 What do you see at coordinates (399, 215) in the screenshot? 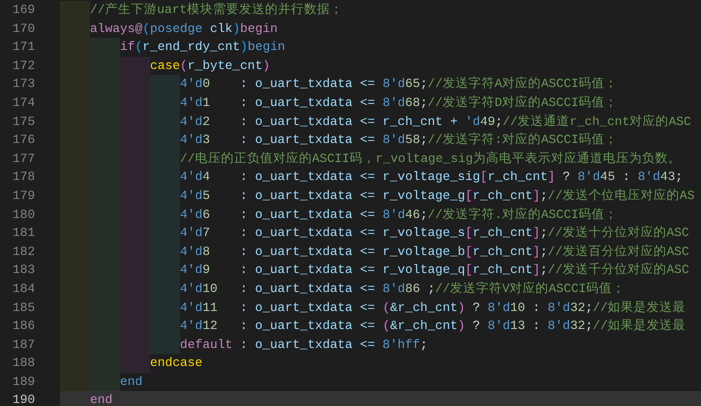
I see `code-line: 4'd6 : o_uart_txdata <= 8'd46;//发送字符.对应的ASCCI码值；` at bounding box center [399, 215].